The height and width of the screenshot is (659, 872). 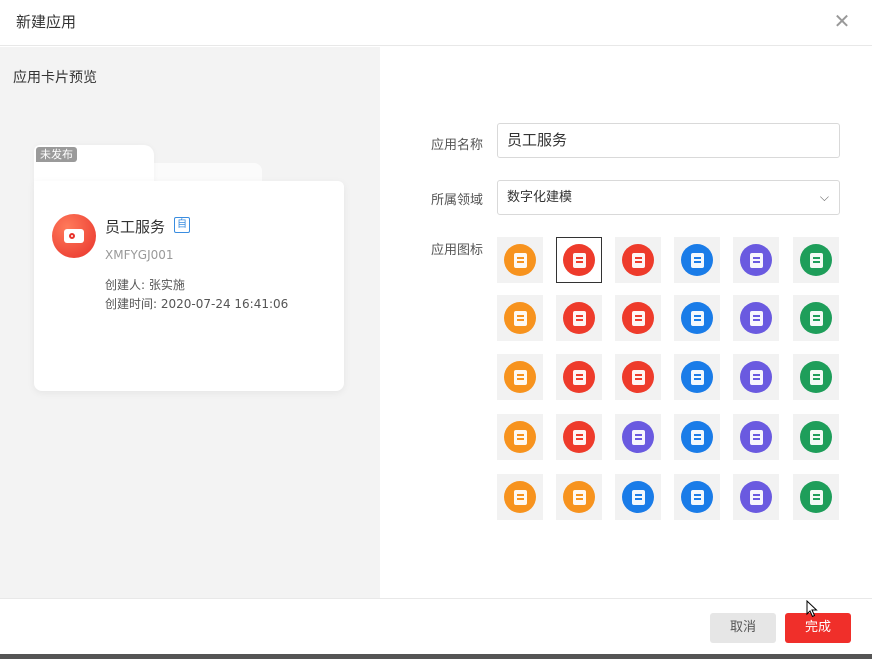 I want to click on name-label: 应用名称, so click(x=457, y=145).